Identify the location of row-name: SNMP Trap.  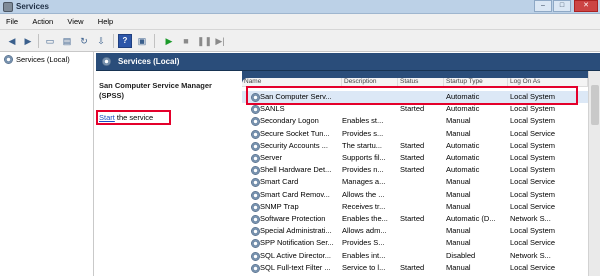
(279, 206).